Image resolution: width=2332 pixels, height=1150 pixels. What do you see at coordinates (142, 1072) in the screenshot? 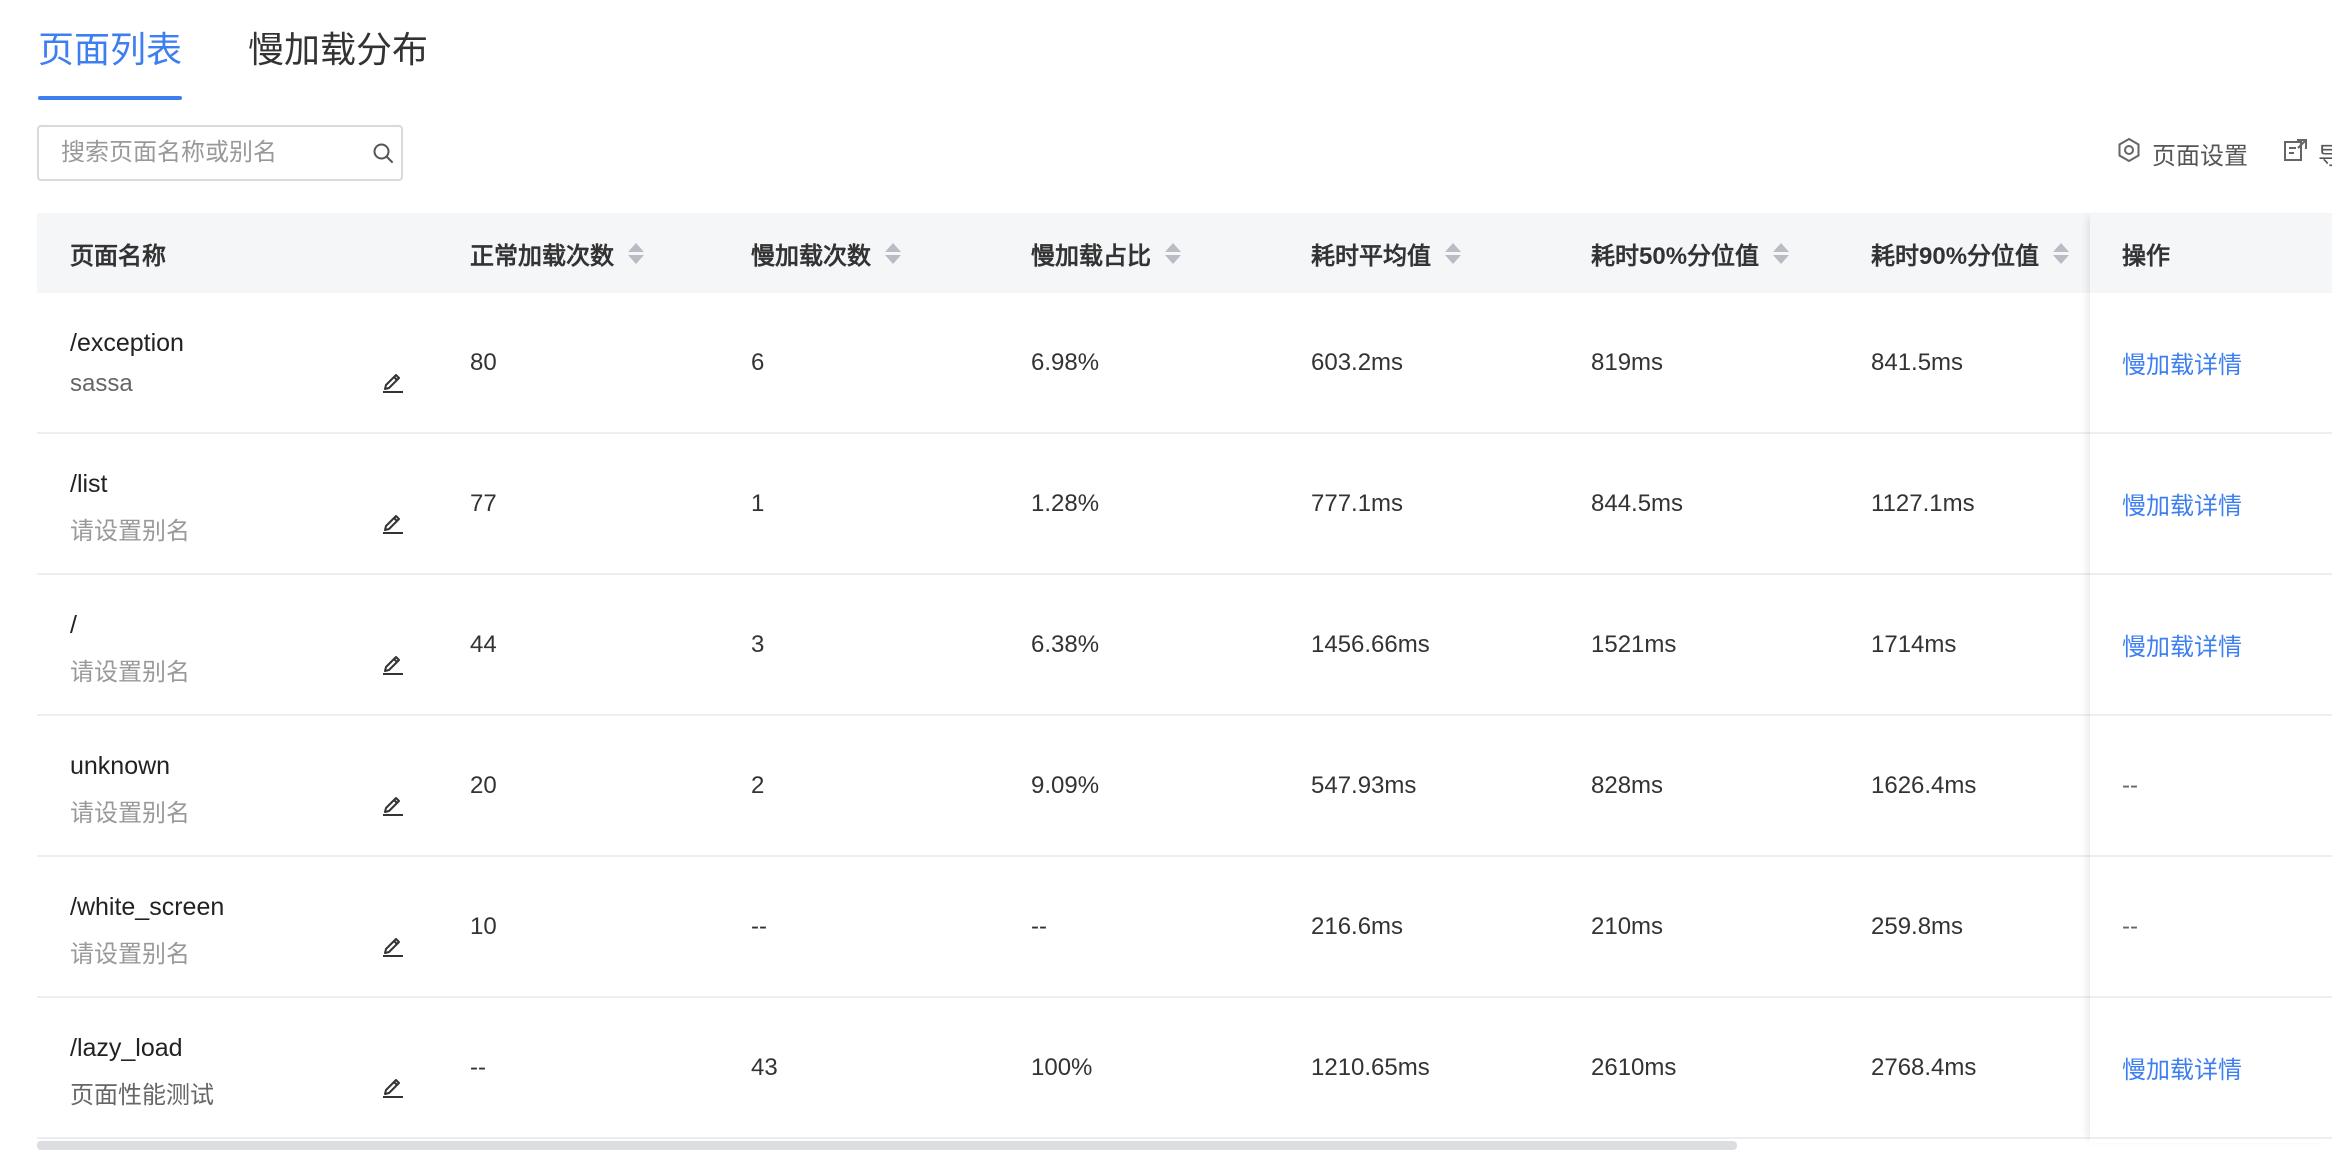
I see `cell-page-name: /lazy_load 页面性能测试` at bounding box center [142, 1072].